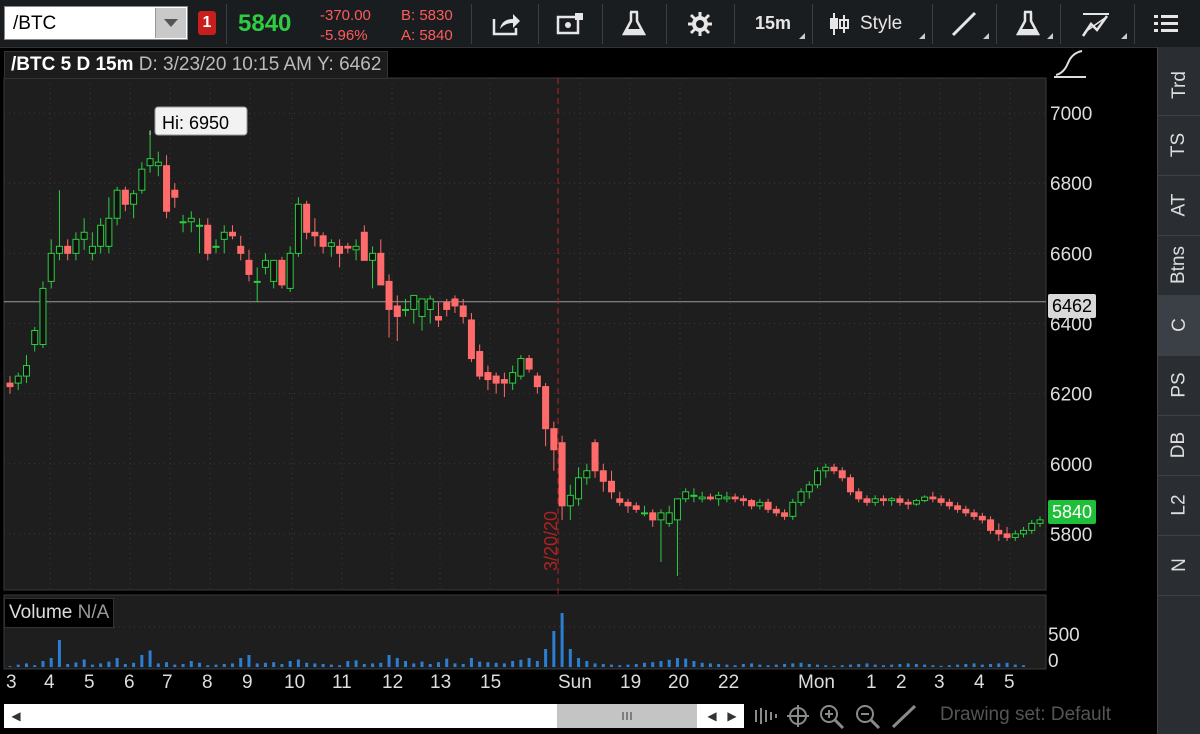 This screenshot has width=1200, height=734. Describe the element at coordinates (1166, 23) in the screenshot. I see `menu-button` at that location.